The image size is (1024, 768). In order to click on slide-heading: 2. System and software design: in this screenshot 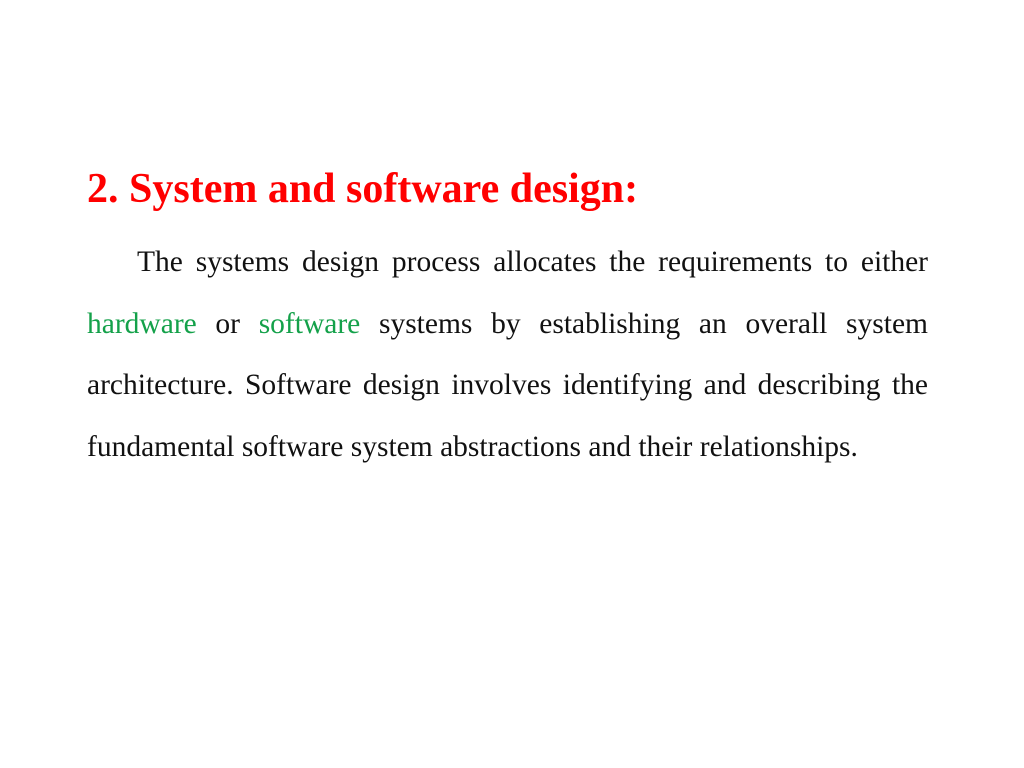, I will do `click(363, 189)`.